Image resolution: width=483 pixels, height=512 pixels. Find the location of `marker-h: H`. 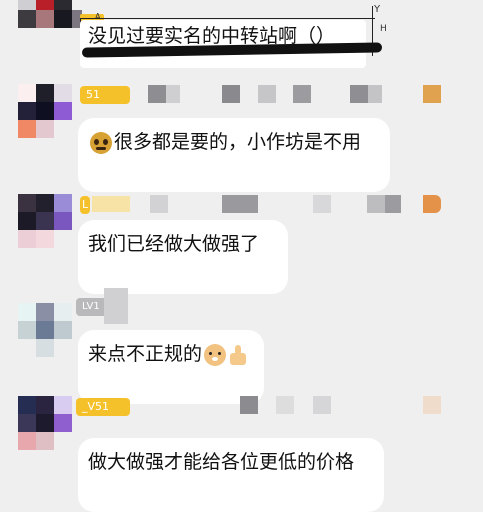

marker-h: H is located at coordinates (383, 29).